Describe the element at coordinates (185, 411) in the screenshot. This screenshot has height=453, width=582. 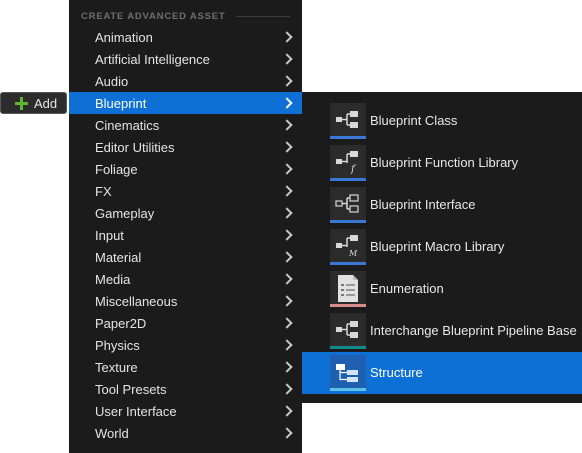
I see `menu-item-user-interface: User Interface` at that location.